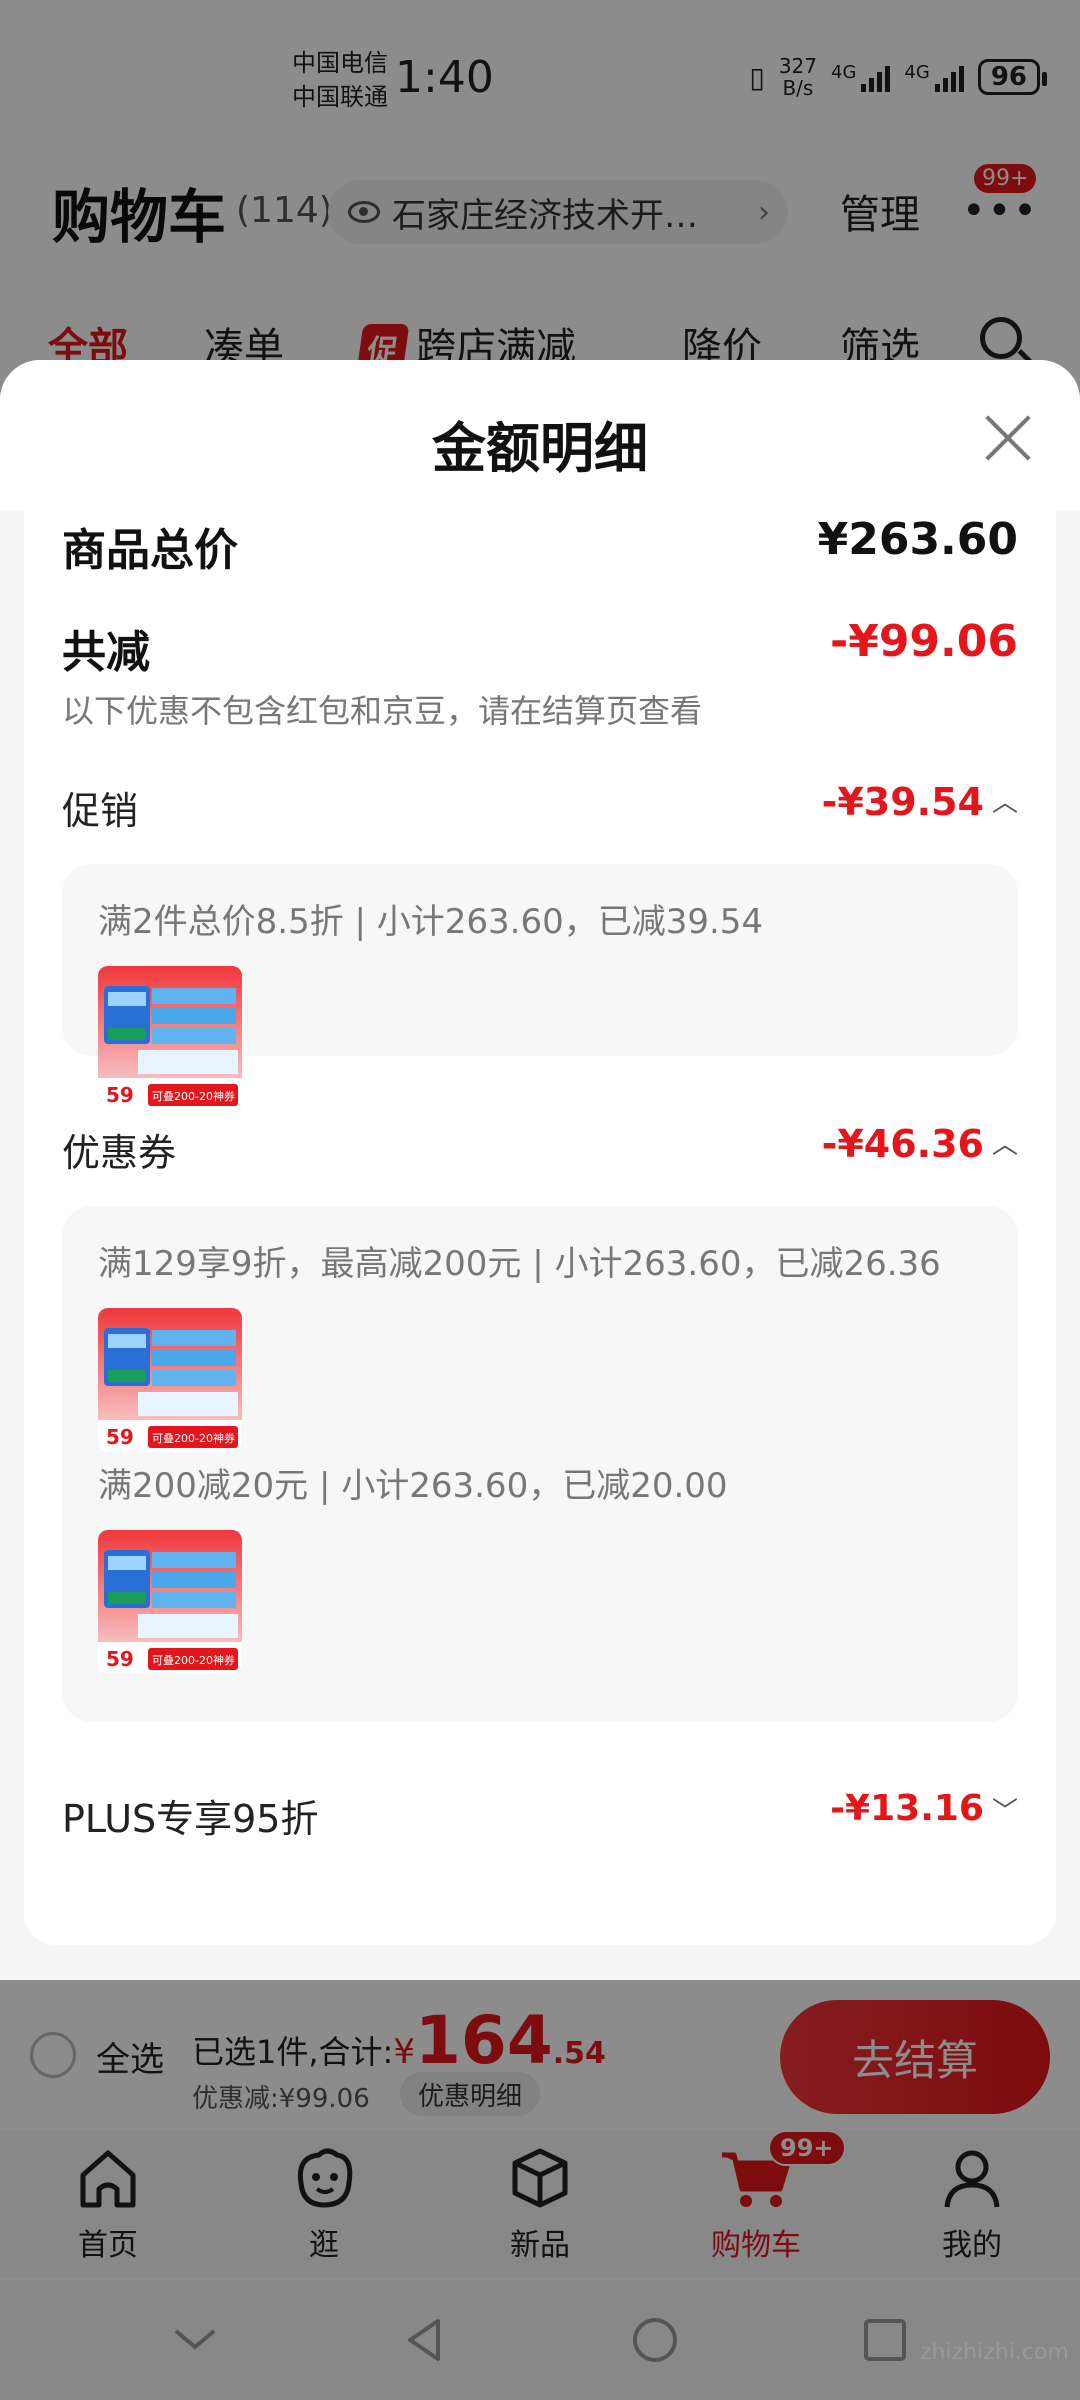 This screenshot has height=2400, width=1080. Describe the element at coordinates (923, 641) in the screenshot. I see `total-reduce-value: -¥99.06` at that location.